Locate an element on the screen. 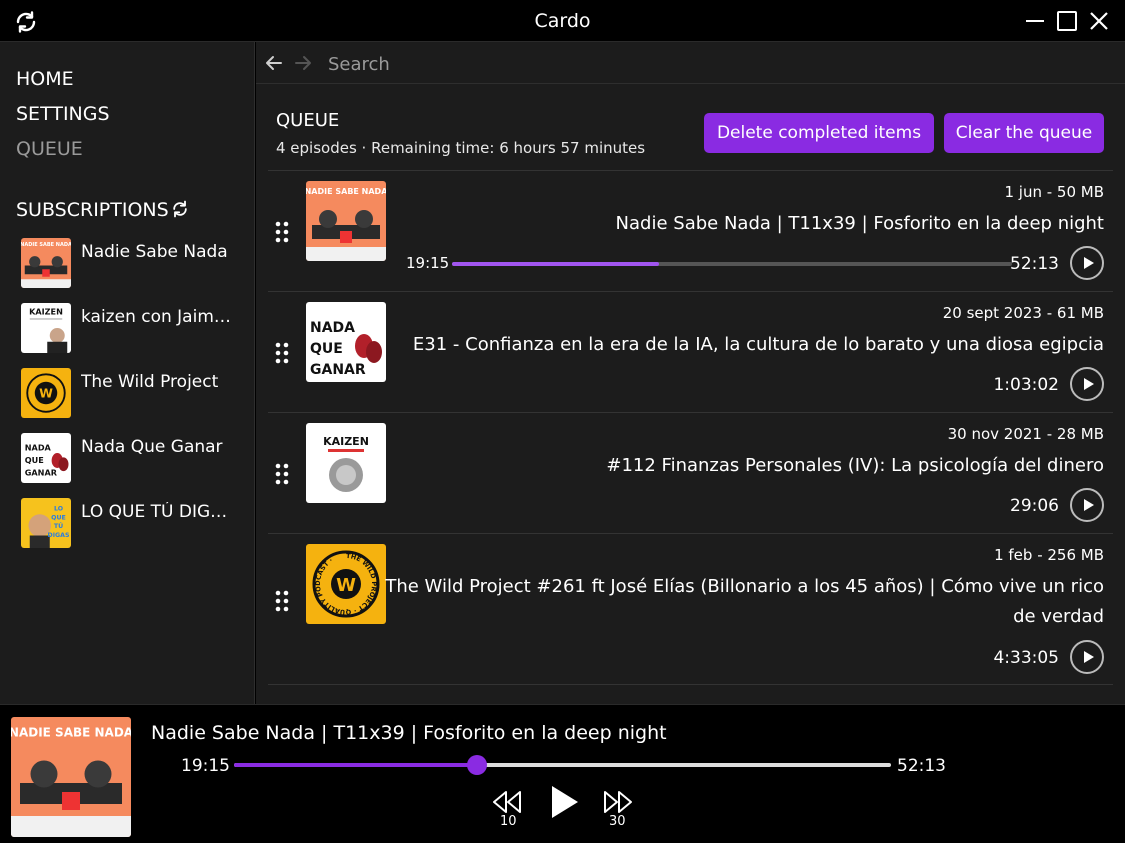 Image resolution: width=1125 pixels, height=843 pixels. episode-cover-image: NADA QUE GANAR is located at coordinates (346, 342).